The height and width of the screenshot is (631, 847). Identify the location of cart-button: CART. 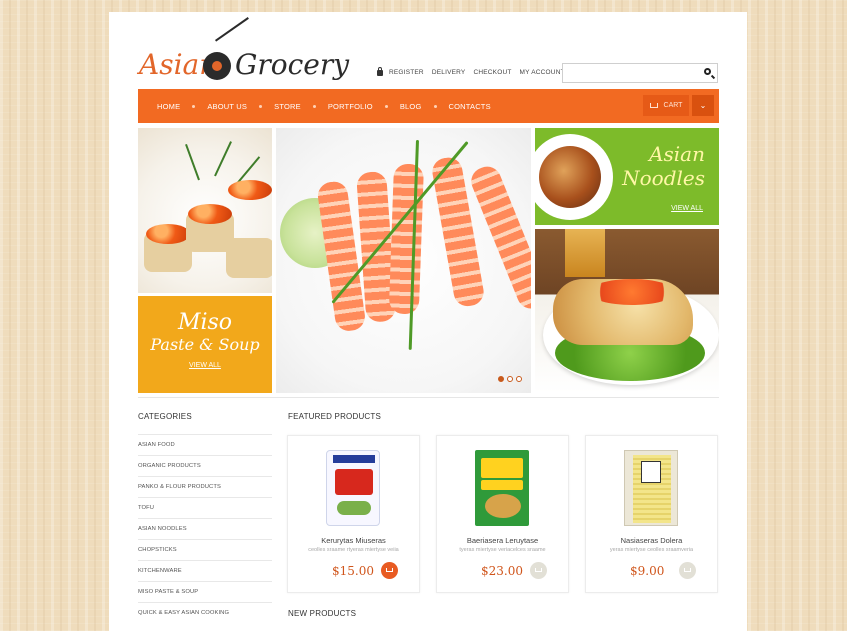
(666, 105).